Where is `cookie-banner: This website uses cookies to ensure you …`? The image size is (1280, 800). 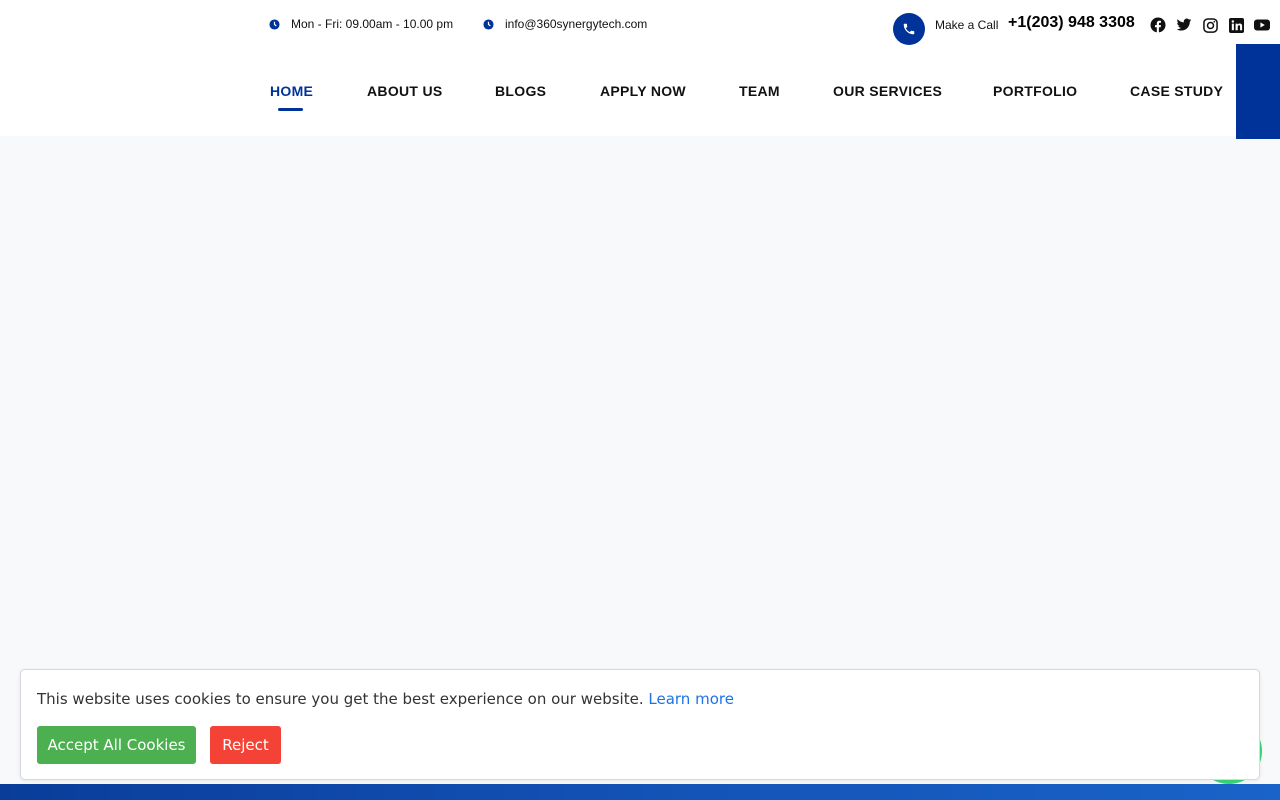
cookie-banner: This website uses cookies to ensure you … is located at coordinates (640, 724).